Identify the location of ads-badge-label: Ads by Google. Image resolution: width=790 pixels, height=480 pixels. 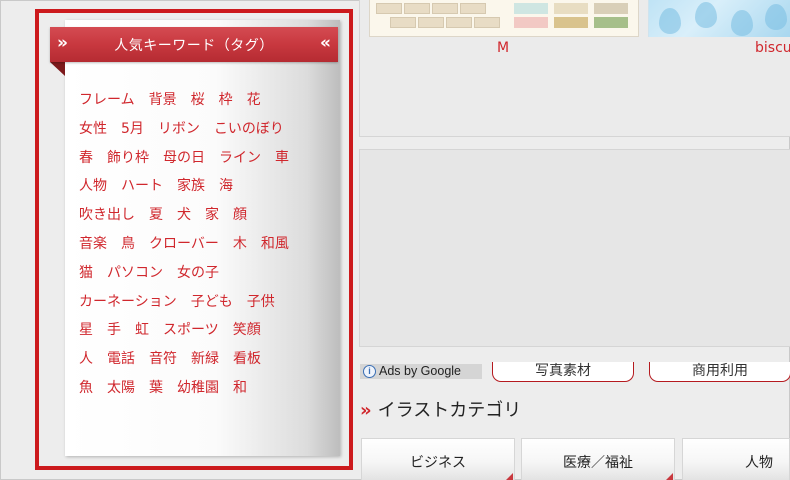
(420, 371).